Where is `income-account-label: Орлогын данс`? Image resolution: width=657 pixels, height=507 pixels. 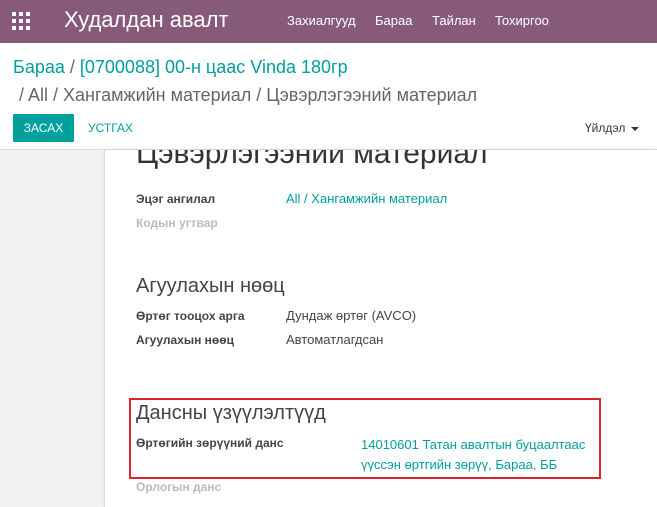 income-account-label: Орлогын данс is located at coordinates (179, 487).